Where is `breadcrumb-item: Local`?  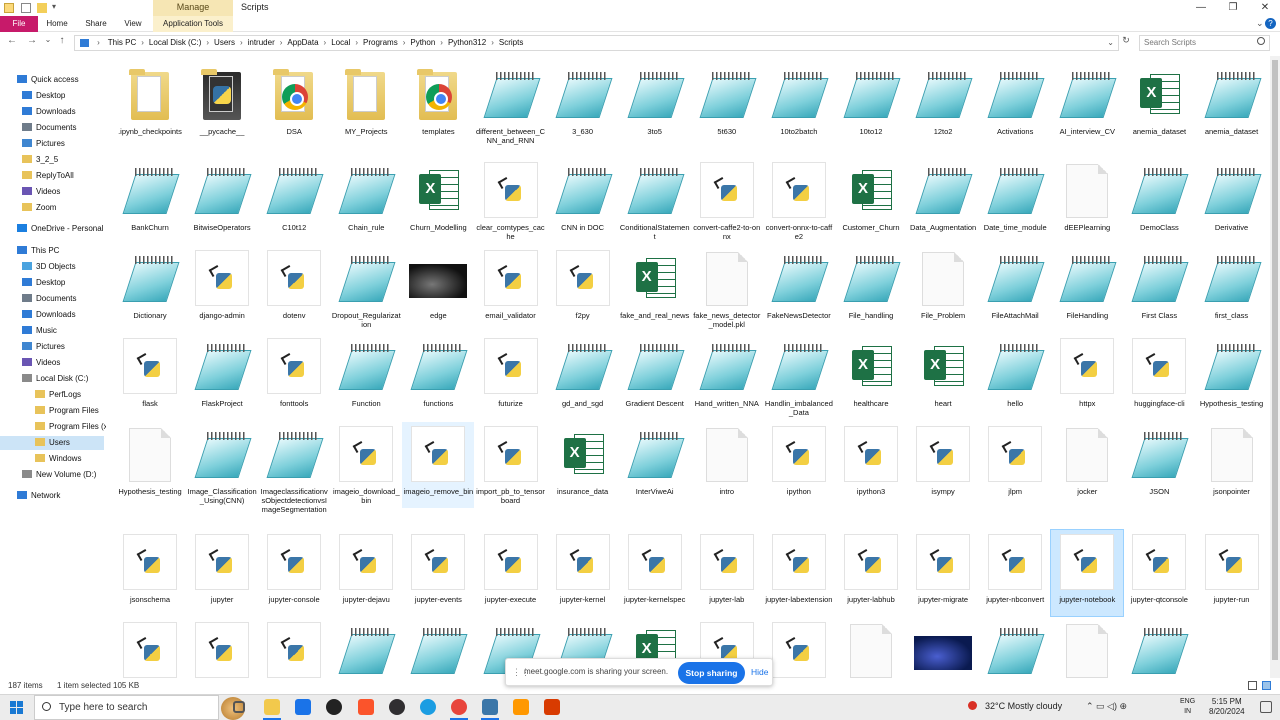
breadcrumb-item: Local is located at coordinates (340, 43).